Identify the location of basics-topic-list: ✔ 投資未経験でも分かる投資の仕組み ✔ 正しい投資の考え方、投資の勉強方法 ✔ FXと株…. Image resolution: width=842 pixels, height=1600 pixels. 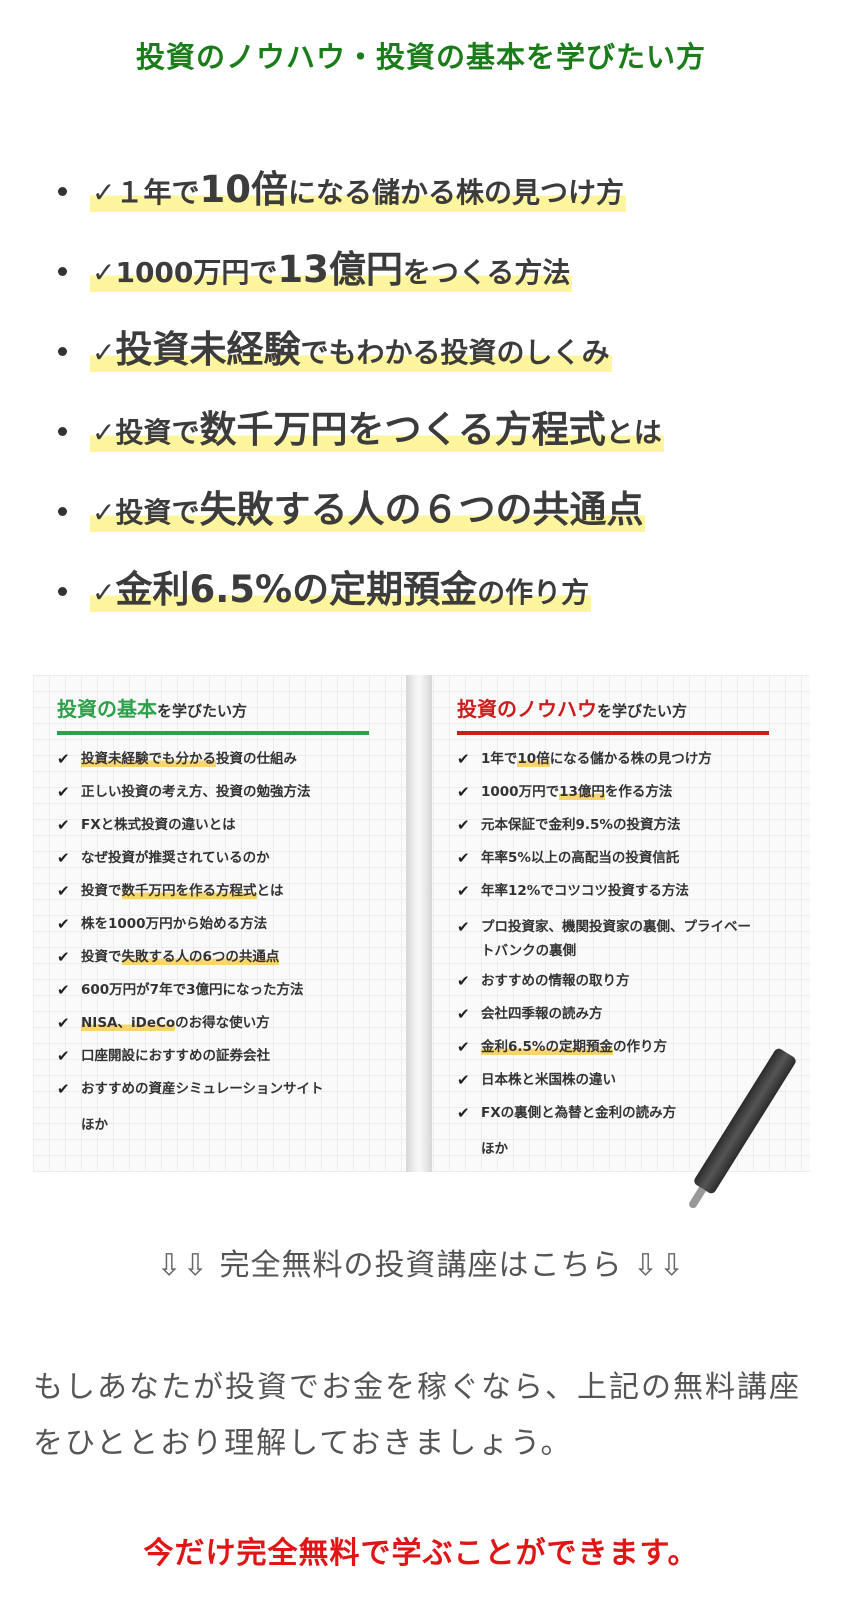
(213, 924).